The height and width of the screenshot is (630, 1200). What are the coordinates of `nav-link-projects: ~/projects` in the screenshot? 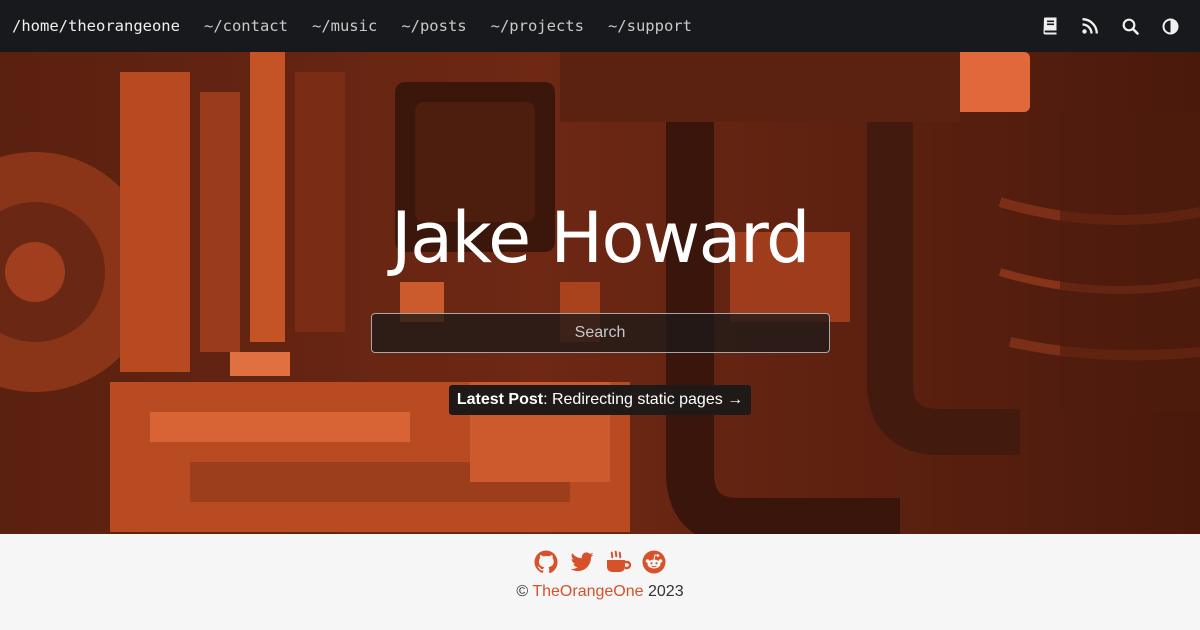 It's located at (537, 26).